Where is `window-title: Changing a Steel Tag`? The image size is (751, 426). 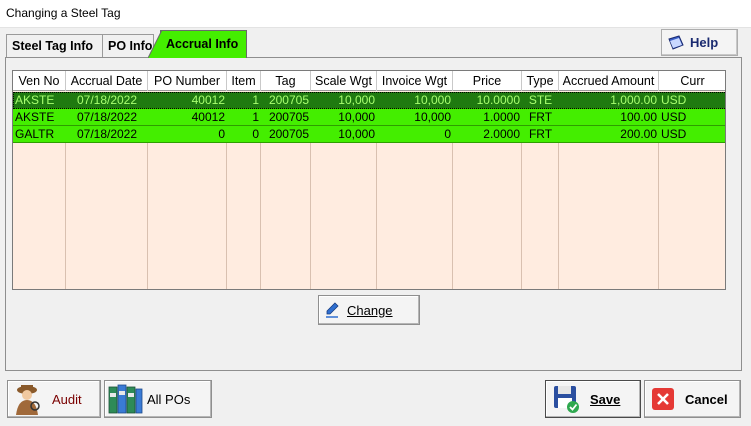
window-title: Changing a Steel Tag is located at coordinates (375, 14).